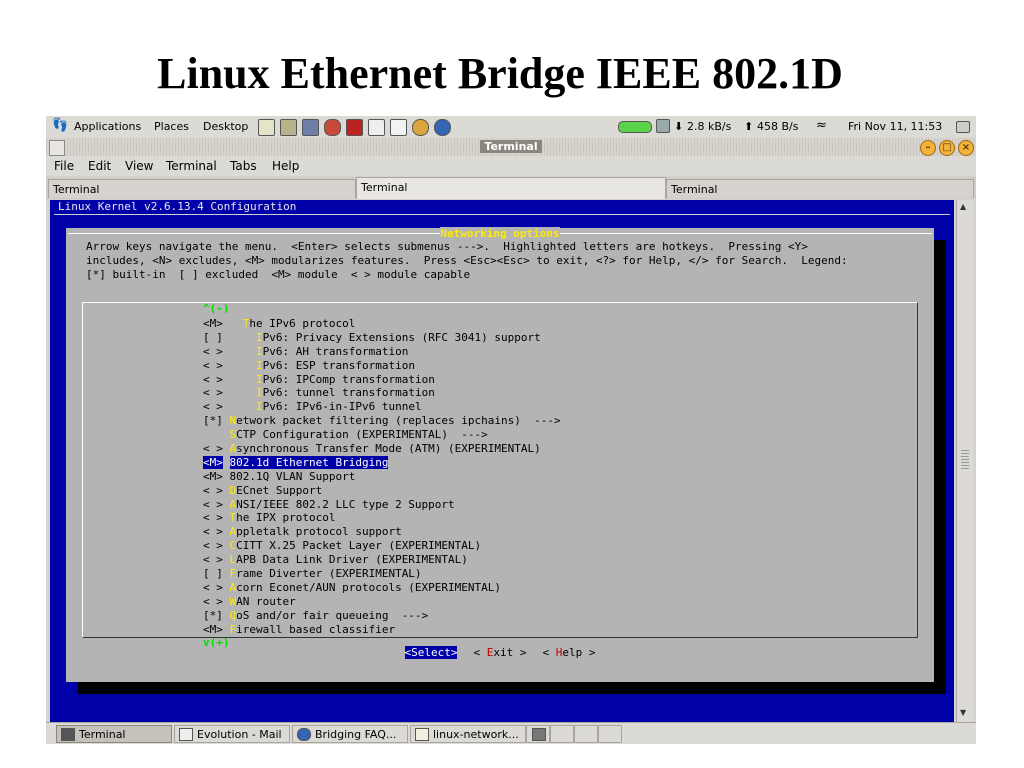  What do you see at coordinates (338, 365) in the screenshot?
I see `item-text: Pv6: ESP transformation` at bounding box center [338, 365].